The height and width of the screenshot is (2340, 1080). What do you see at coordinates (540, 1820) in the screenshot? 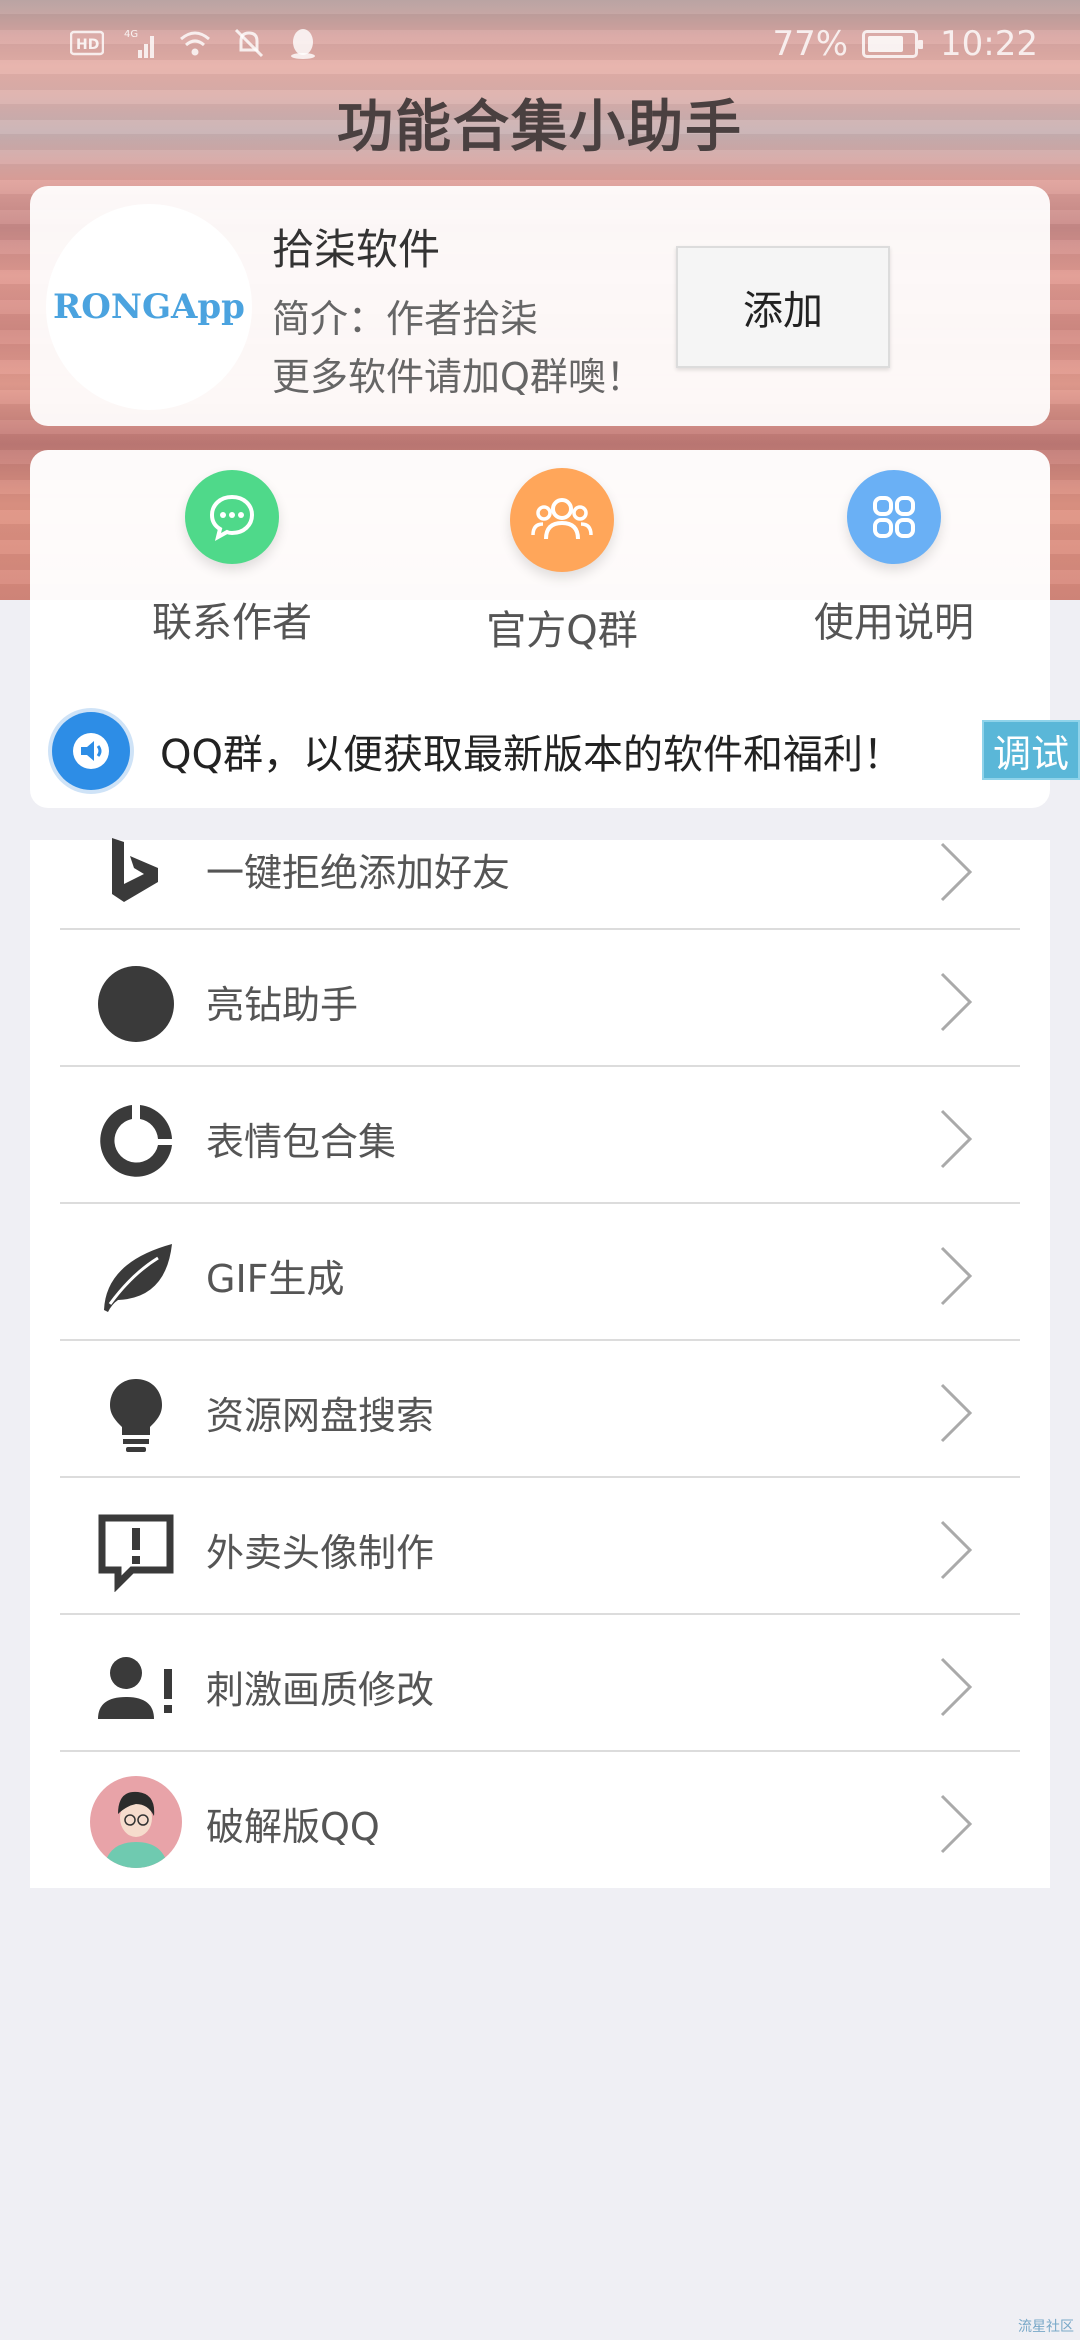
I see `list-item-cracked-qq: 破解版QQ` at bounding box center [540, 1820].